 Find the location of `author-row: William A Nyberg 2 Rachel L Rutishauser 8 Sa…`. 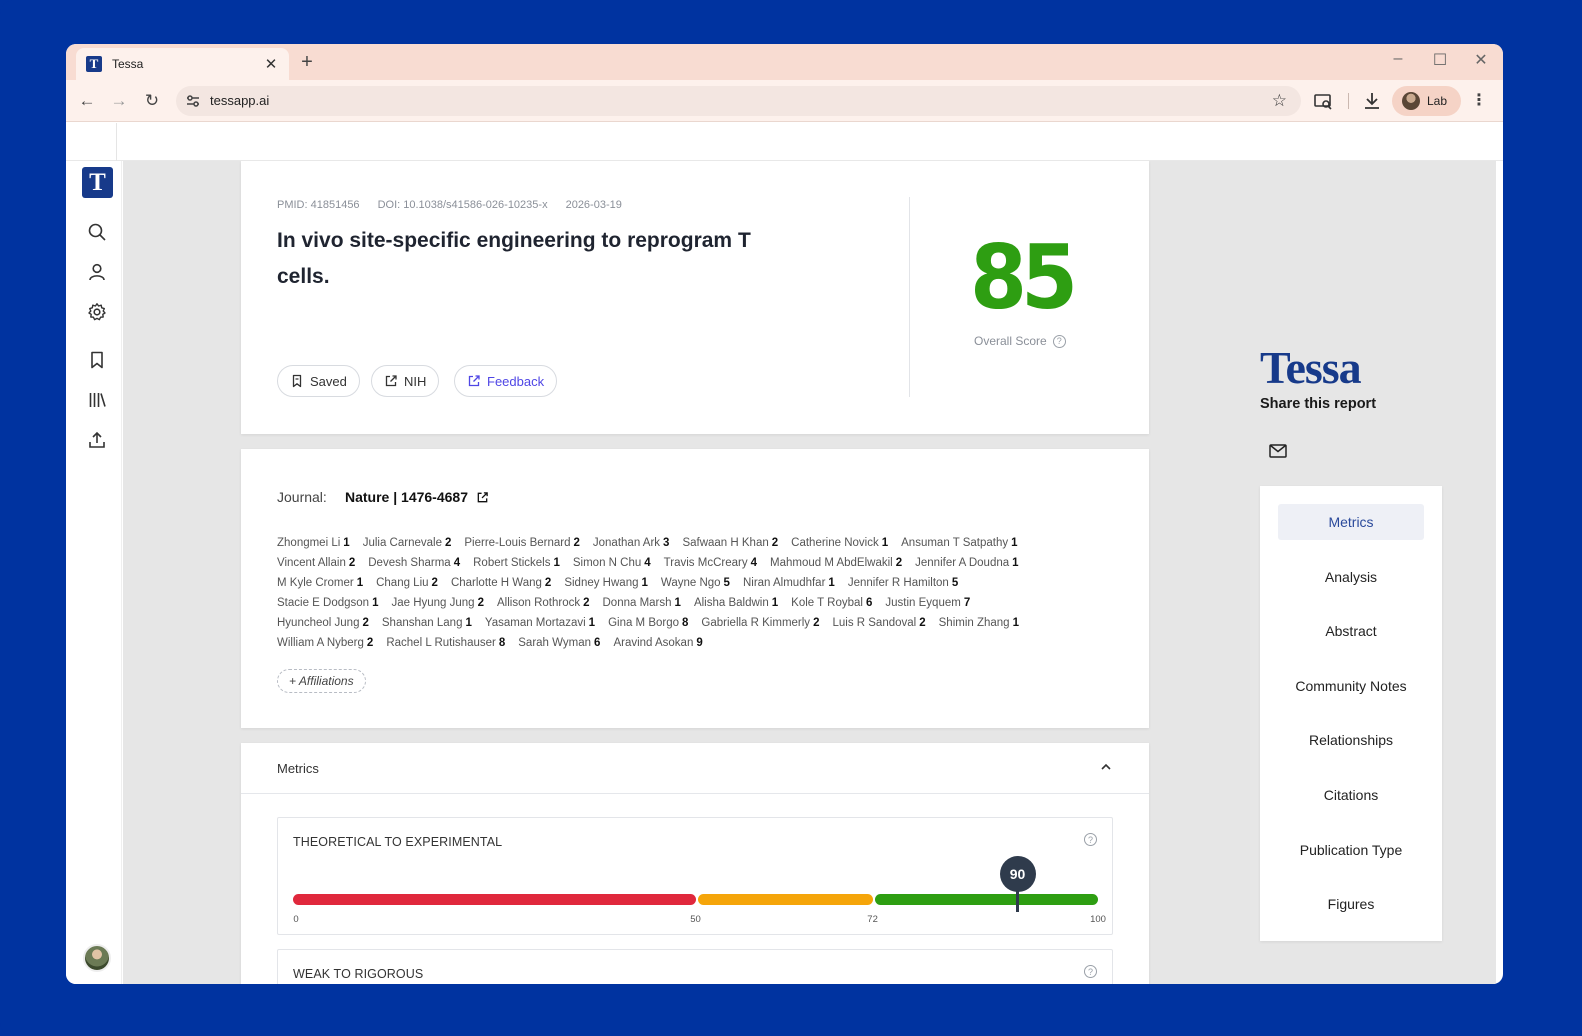

author-row: William A Nyberg 2 Rachel L Rutishauser 8 Sa… is located at coordinates (677, 647).